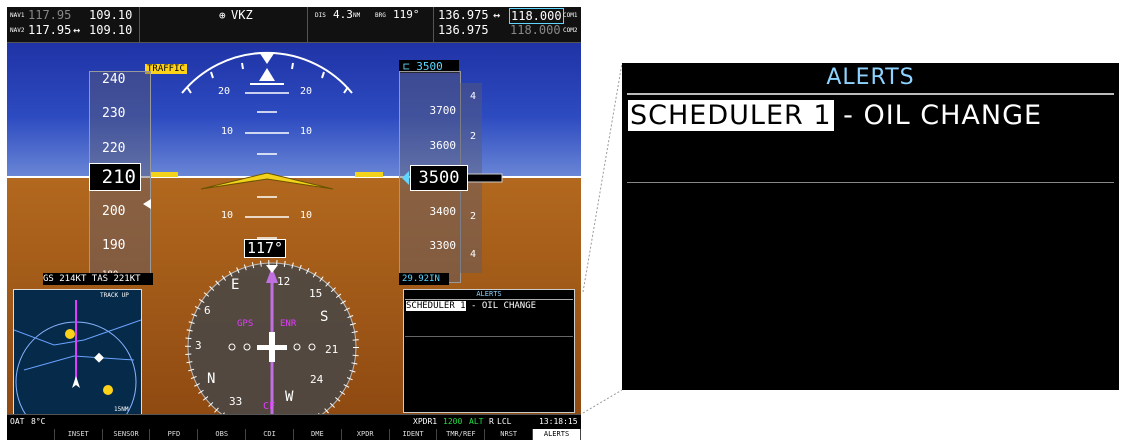 This screenshot has height=440, width=1127. What do you see at coordinates (443, 110) in the screenshot?
I see `altitude-tick: 3700` at bounding box center [443, 110].